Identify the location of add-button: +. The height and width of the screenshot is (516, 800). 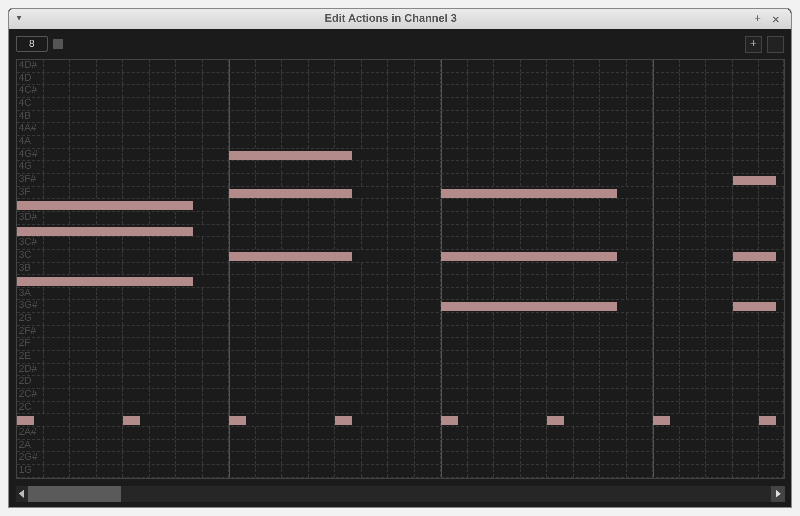
(753, 44).